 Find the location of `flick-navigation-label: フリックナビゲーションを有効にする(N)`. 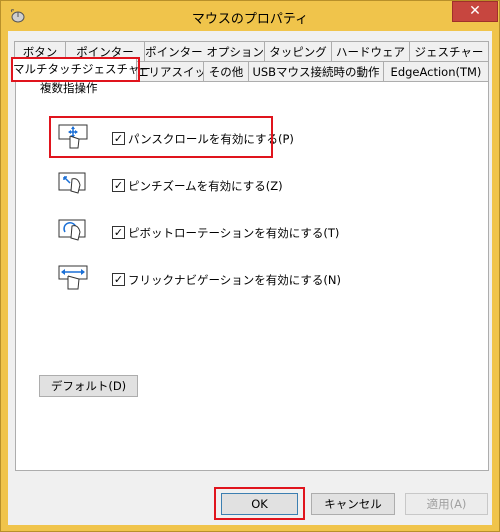

flick-navigation-label: フリックナビゲーションを有効にする(N) is located at coordinates (234, 280).